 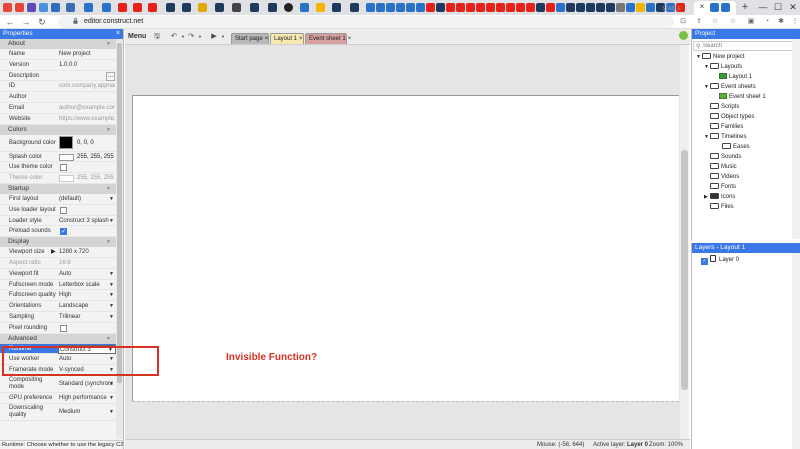 I want to click on tree-icons: ▶ Icons, so click(x=719, y=197).